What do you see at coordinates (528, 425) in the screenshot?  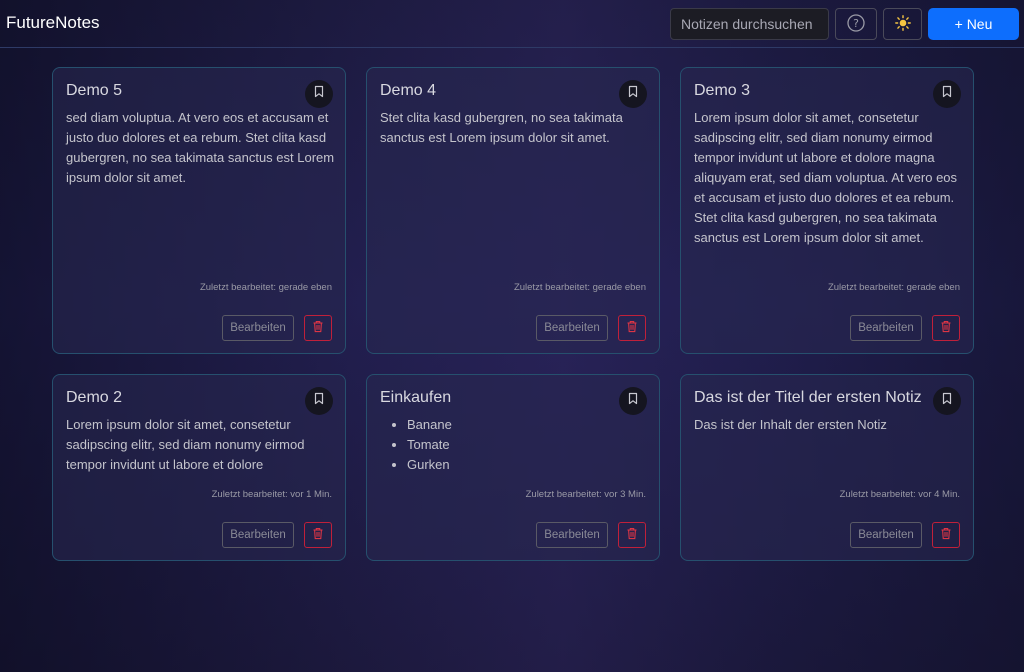 I see `list-item: Banane` at bounding box center [528, 425].